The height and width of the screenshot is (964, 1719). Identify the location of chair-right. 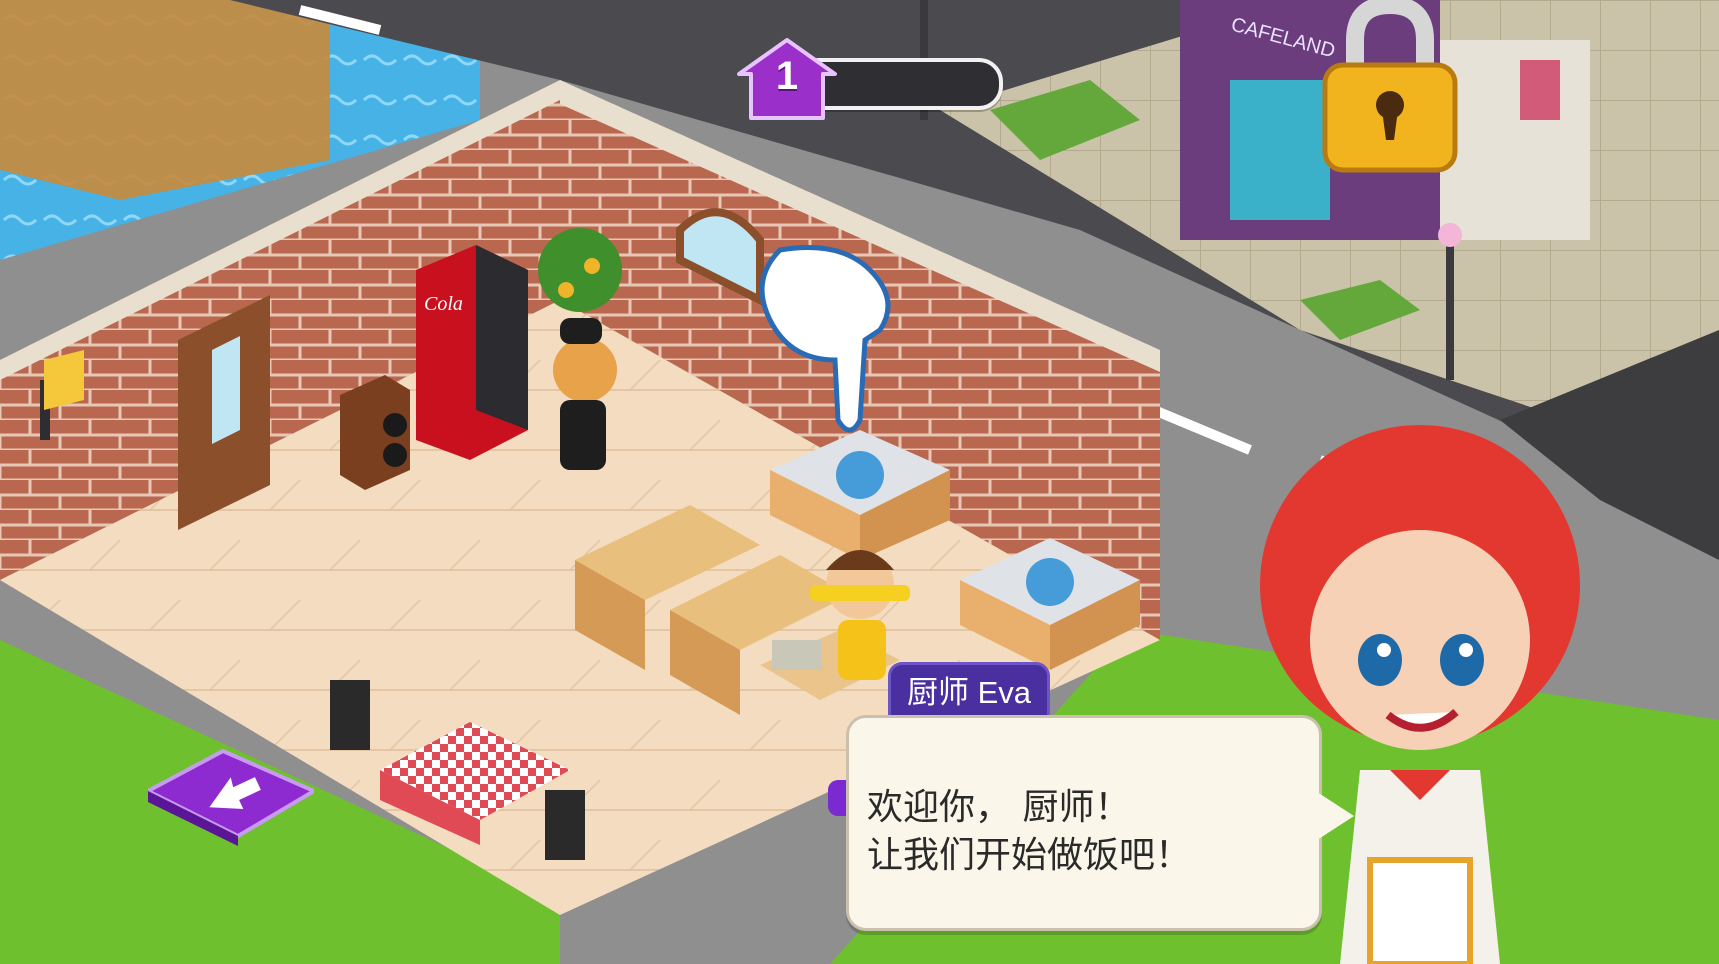
(565, 825).